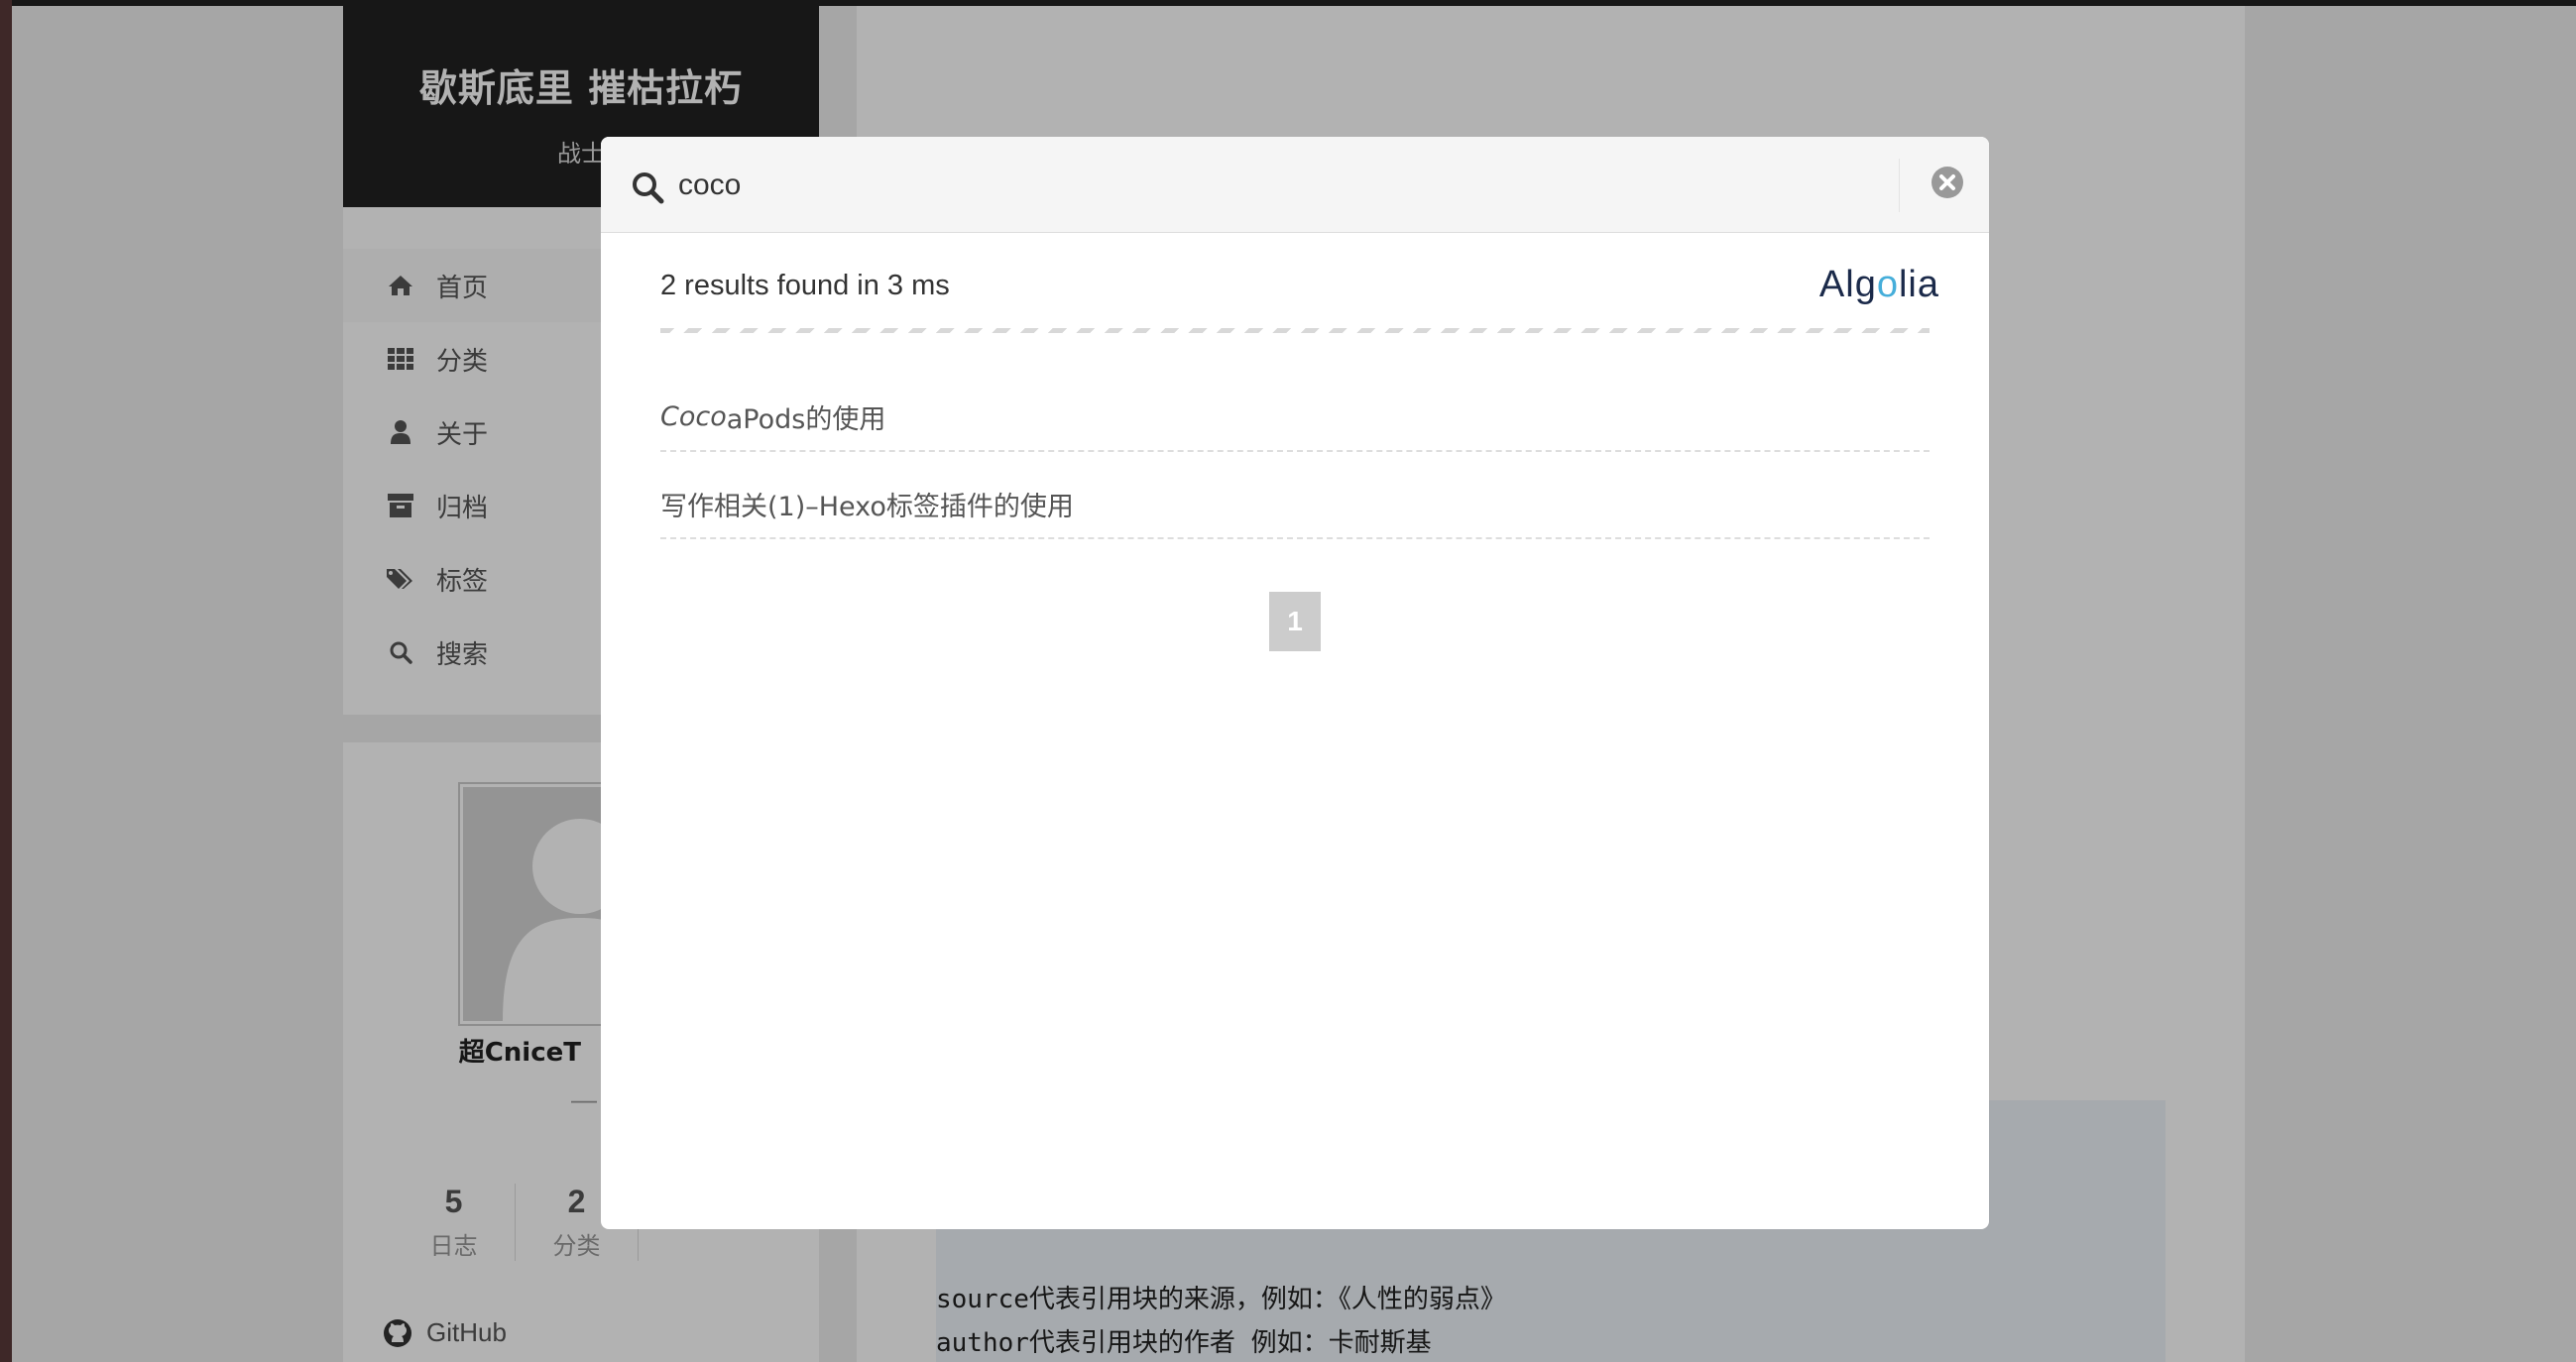 The width and height of the screenshot is (2576, 1362). Describe the element at coordinates (867, 507) in the screenshot. I see `result-title: 写作相关(1)–Hexo标签插件的使用` at that location.